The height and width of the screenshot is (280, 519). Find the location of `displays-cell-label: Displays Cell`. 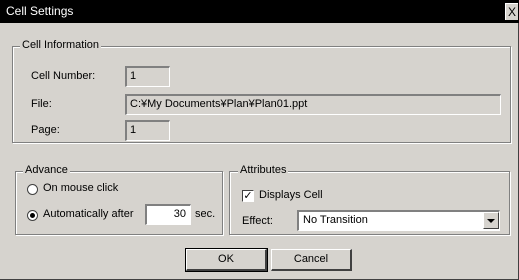

displays-cell-label: Displays Cell is located at coordinates (291, 195).